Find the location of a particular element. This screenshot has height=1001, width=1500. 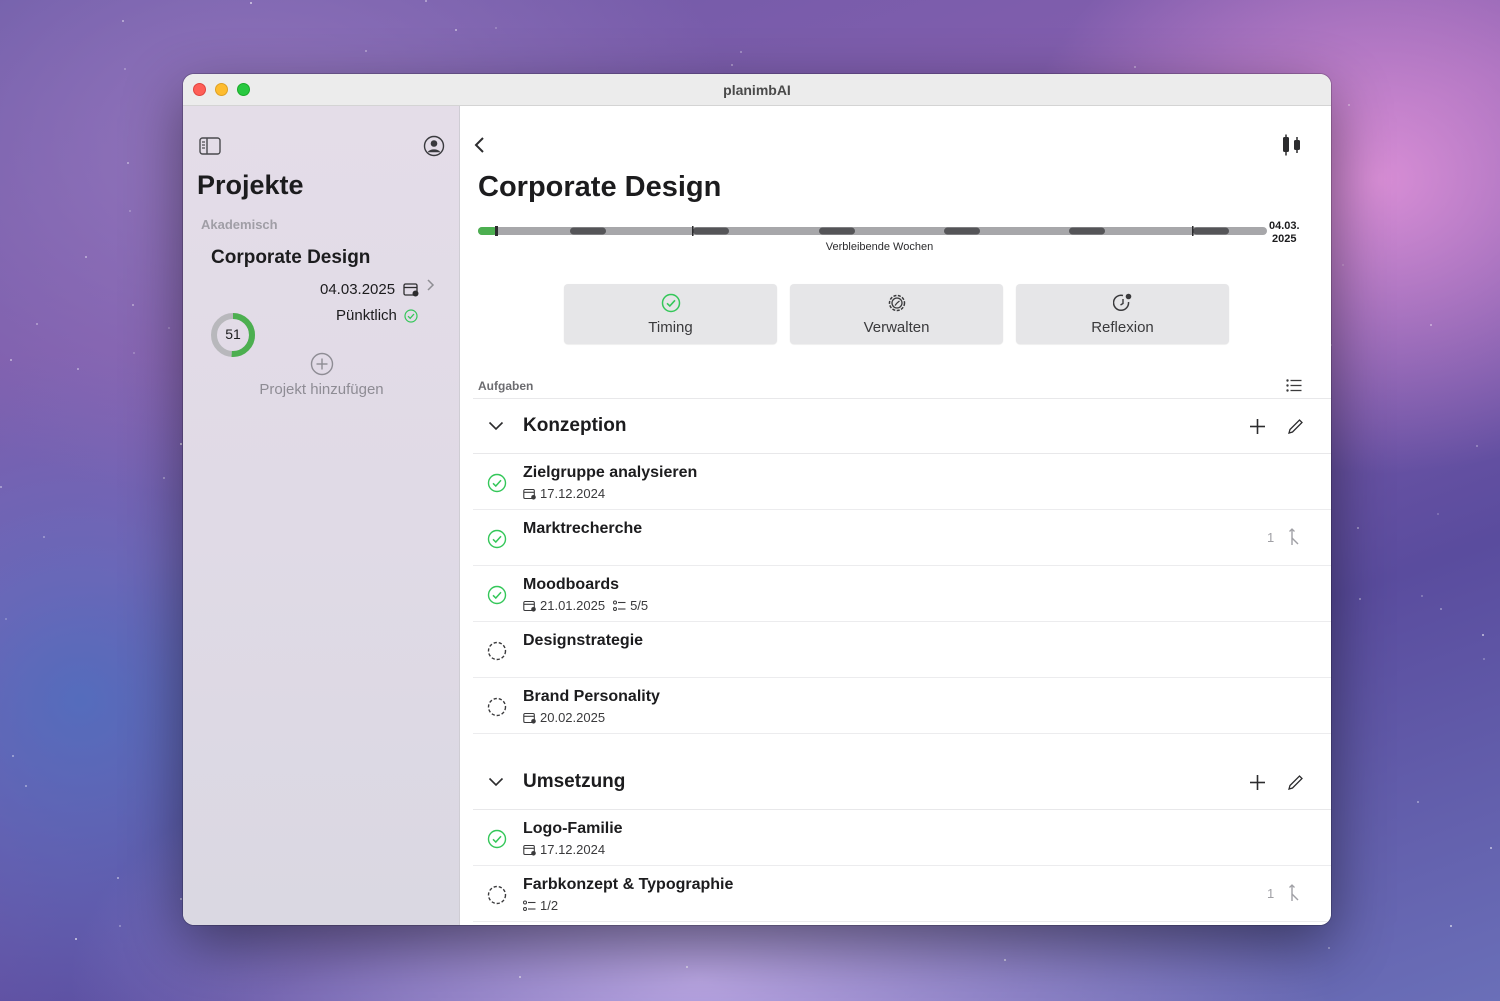

task-row: Logo-Familie 17.12.2024 is located at coordinates (902, 838).